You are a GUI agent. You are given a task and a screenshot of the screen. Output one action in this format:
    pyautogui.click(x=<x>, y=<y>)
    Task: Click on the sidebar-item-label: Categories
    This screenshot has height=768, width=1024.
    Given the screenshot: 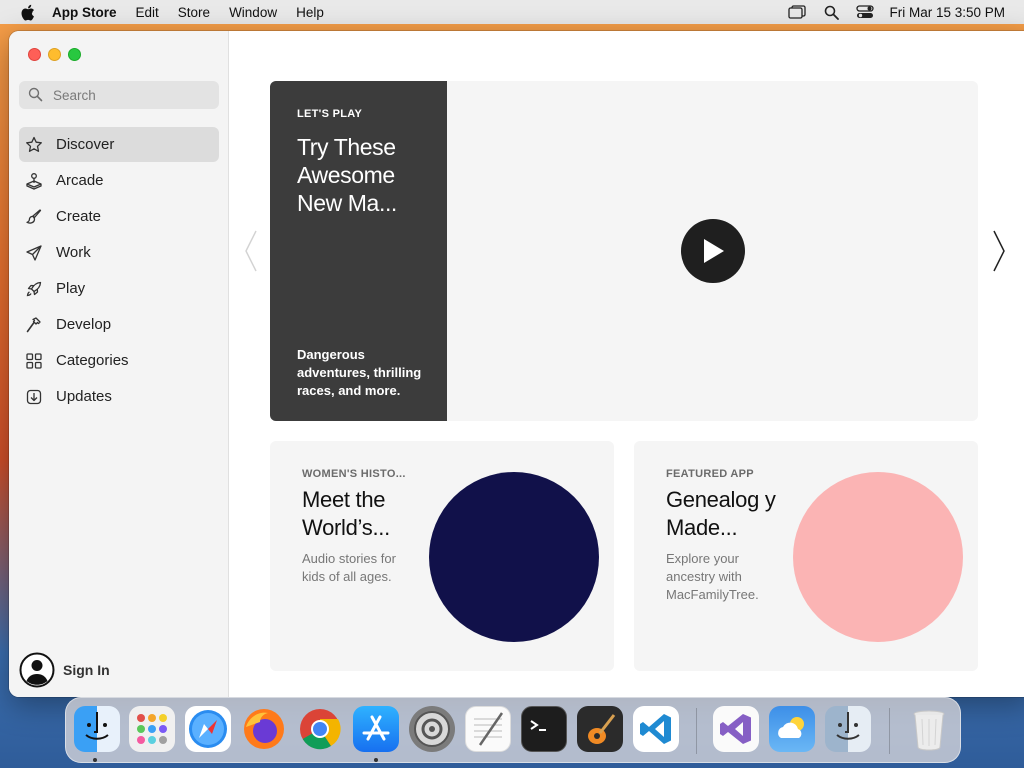 What is the action you would take?
    pyautogui.click(x=92, y=360)
    